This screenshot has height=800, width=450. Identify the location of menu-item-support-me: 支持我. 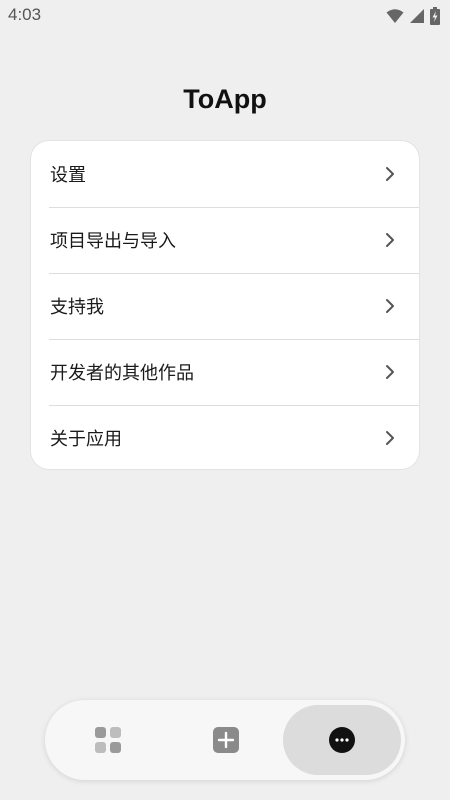
(225, 306).